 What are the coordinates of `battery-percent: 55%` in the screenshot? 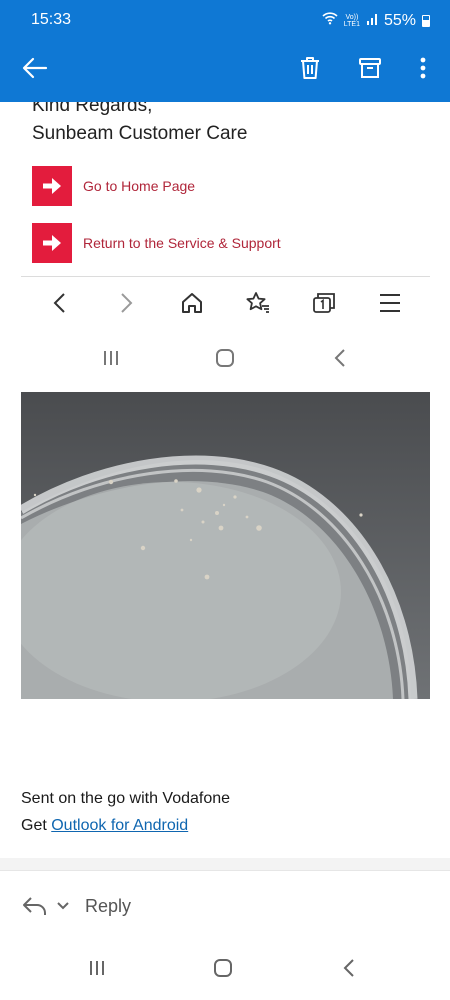 It's located at (399, 20).